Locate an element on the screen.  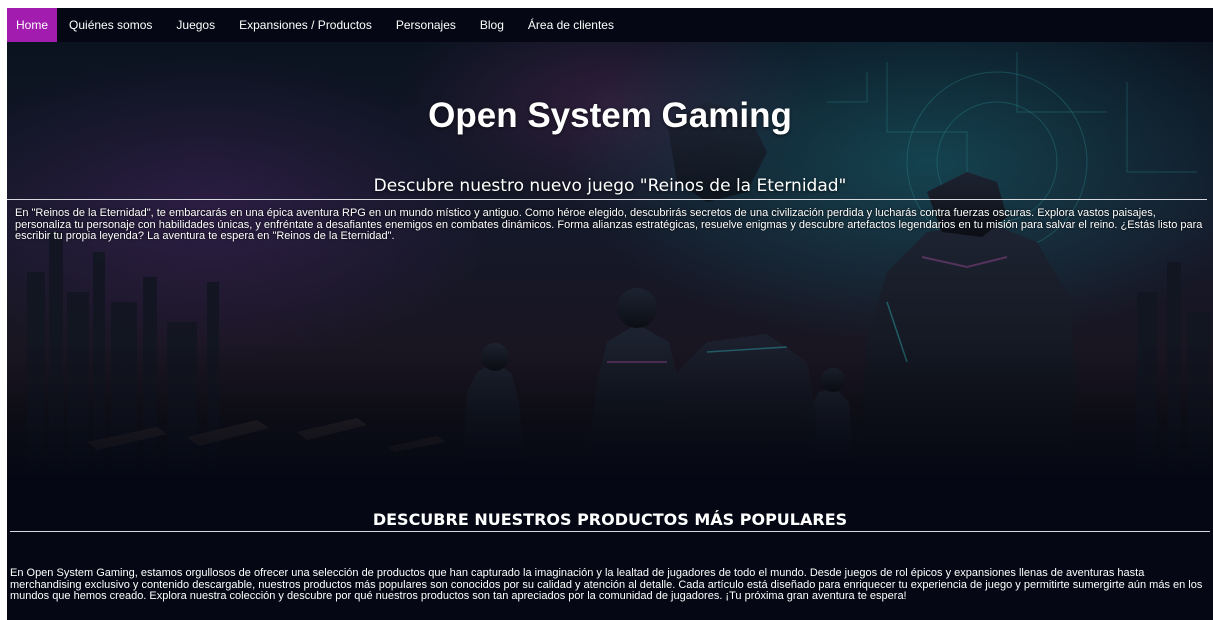
hero-divider is located at coordinates (607, 199).